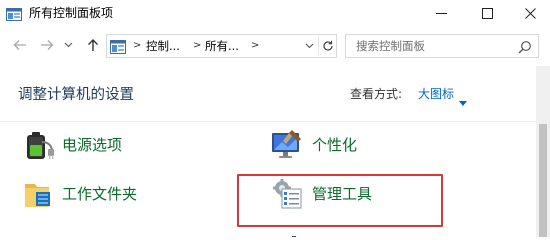  I want to click on arrow-up-icon, so click(93, 45).